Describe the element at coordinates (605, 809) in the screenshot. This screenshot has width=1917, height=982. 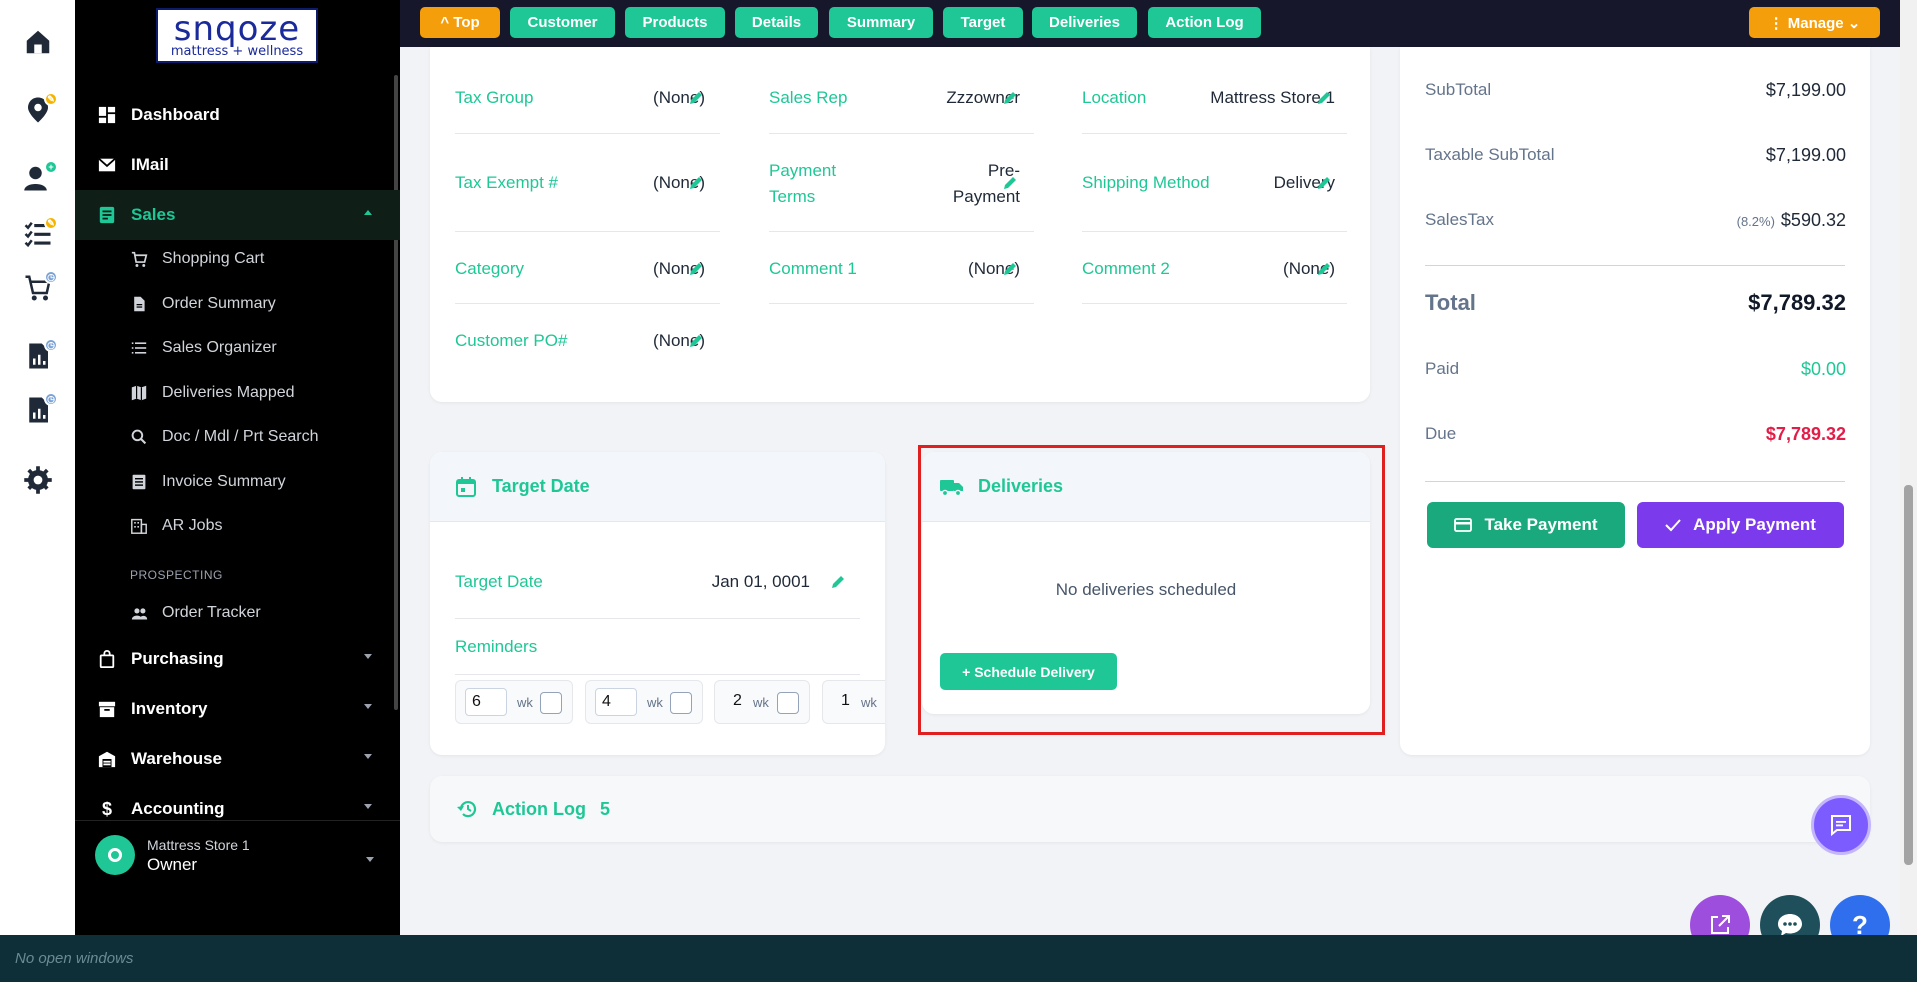
I see `action-log-count: 5` at that location.